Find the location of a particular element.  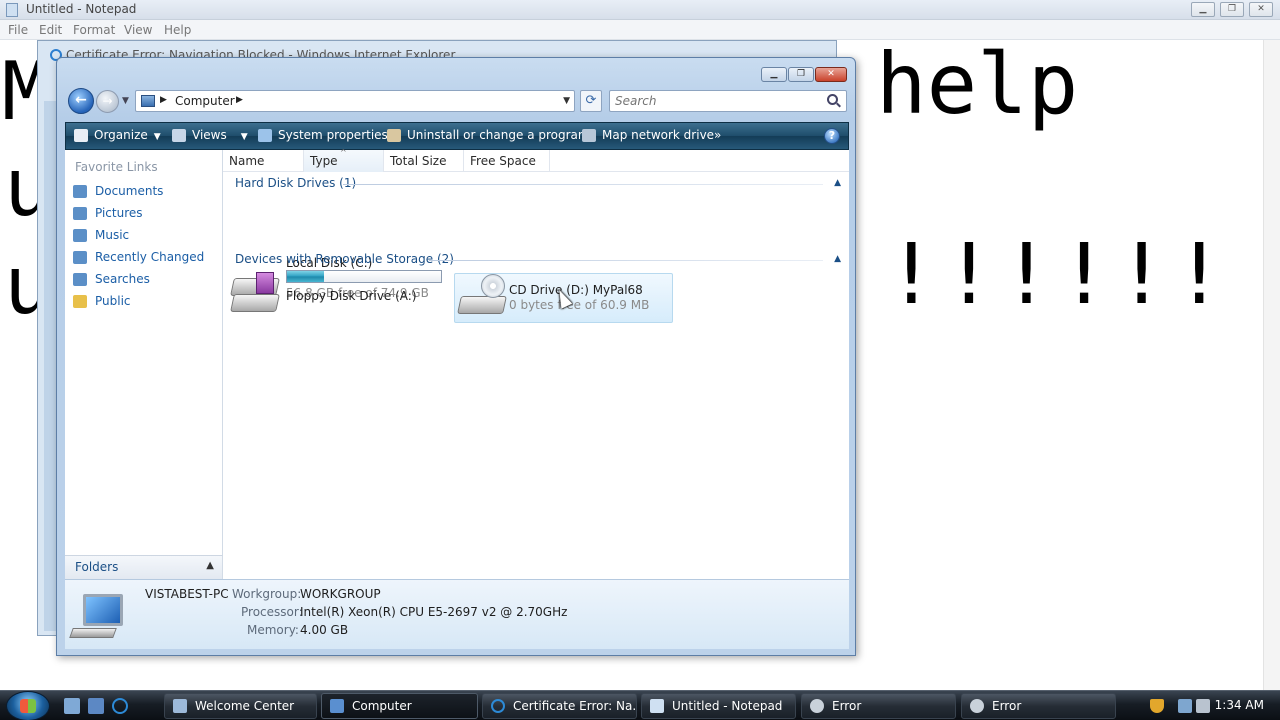

taskbar-error-2: Error is located at coordinates (1038, 706).